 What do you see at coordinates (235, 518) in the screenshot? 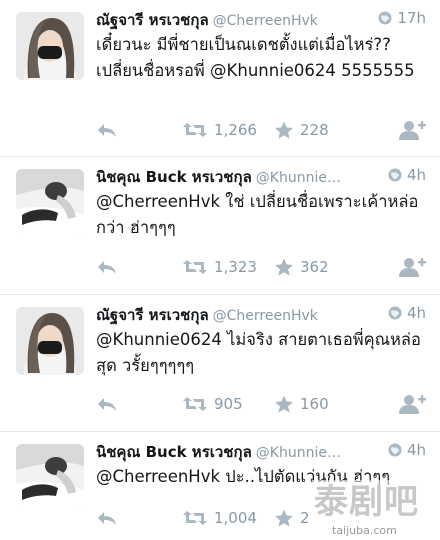
I see `retweet-count: 1,004` at bounding box center [235, 518].